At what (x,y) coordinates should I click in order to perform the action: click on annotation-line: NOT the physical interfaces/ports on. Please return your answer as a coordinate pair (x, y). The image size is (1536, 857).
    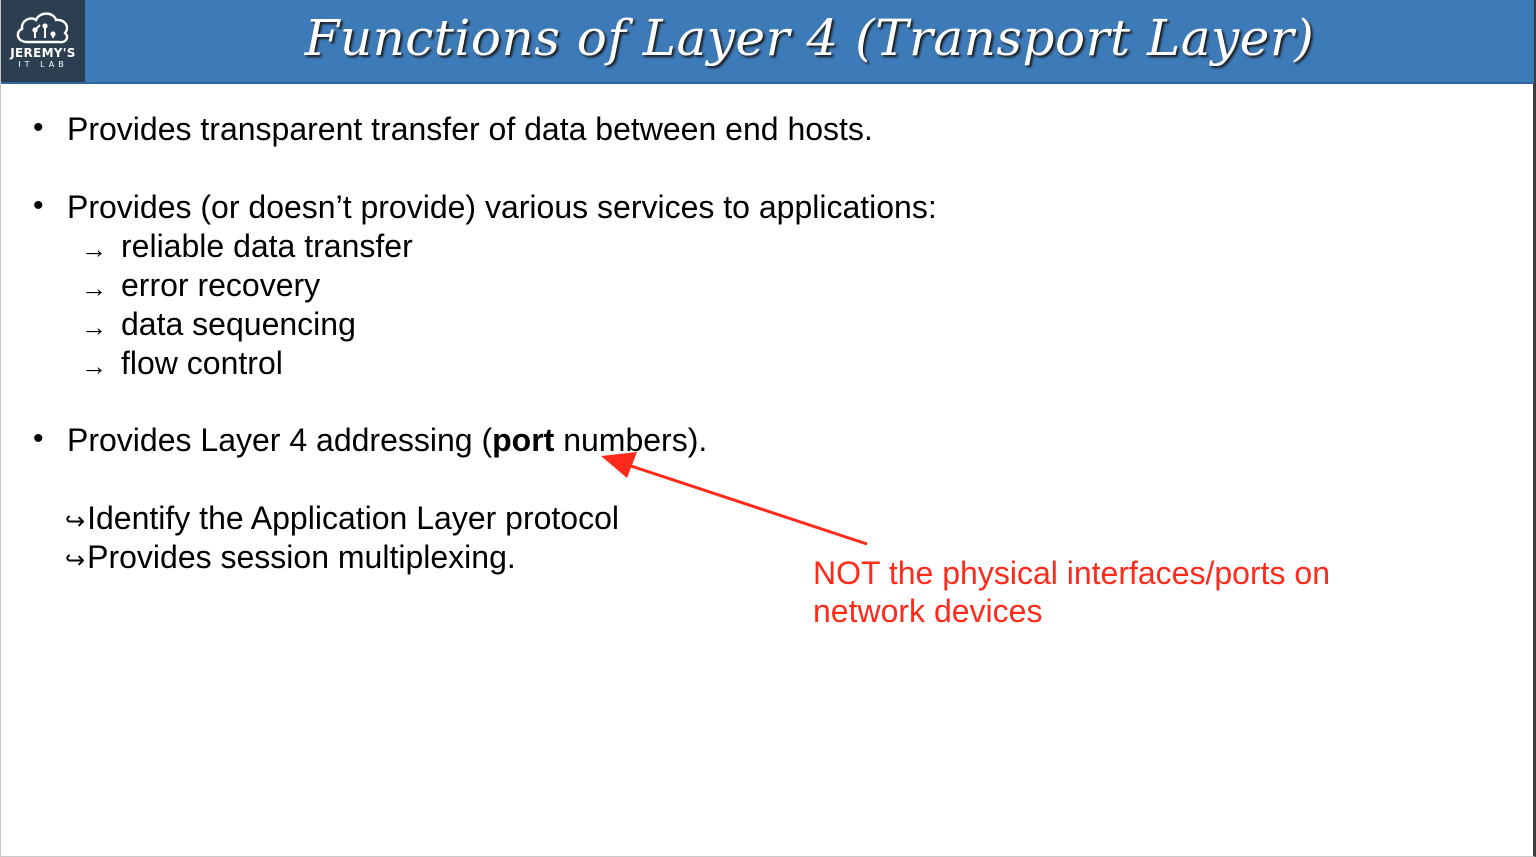
    Looking at the image, I should click on (1071, 573).